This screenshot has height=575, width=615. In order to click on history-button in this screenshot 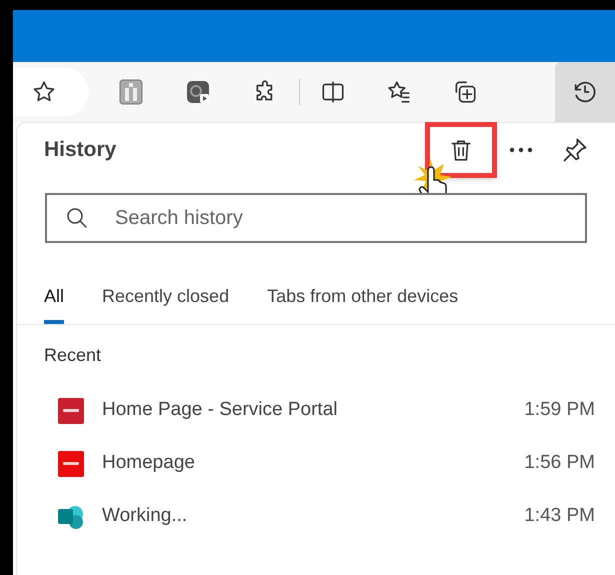, I will do `click(585, 92)`.